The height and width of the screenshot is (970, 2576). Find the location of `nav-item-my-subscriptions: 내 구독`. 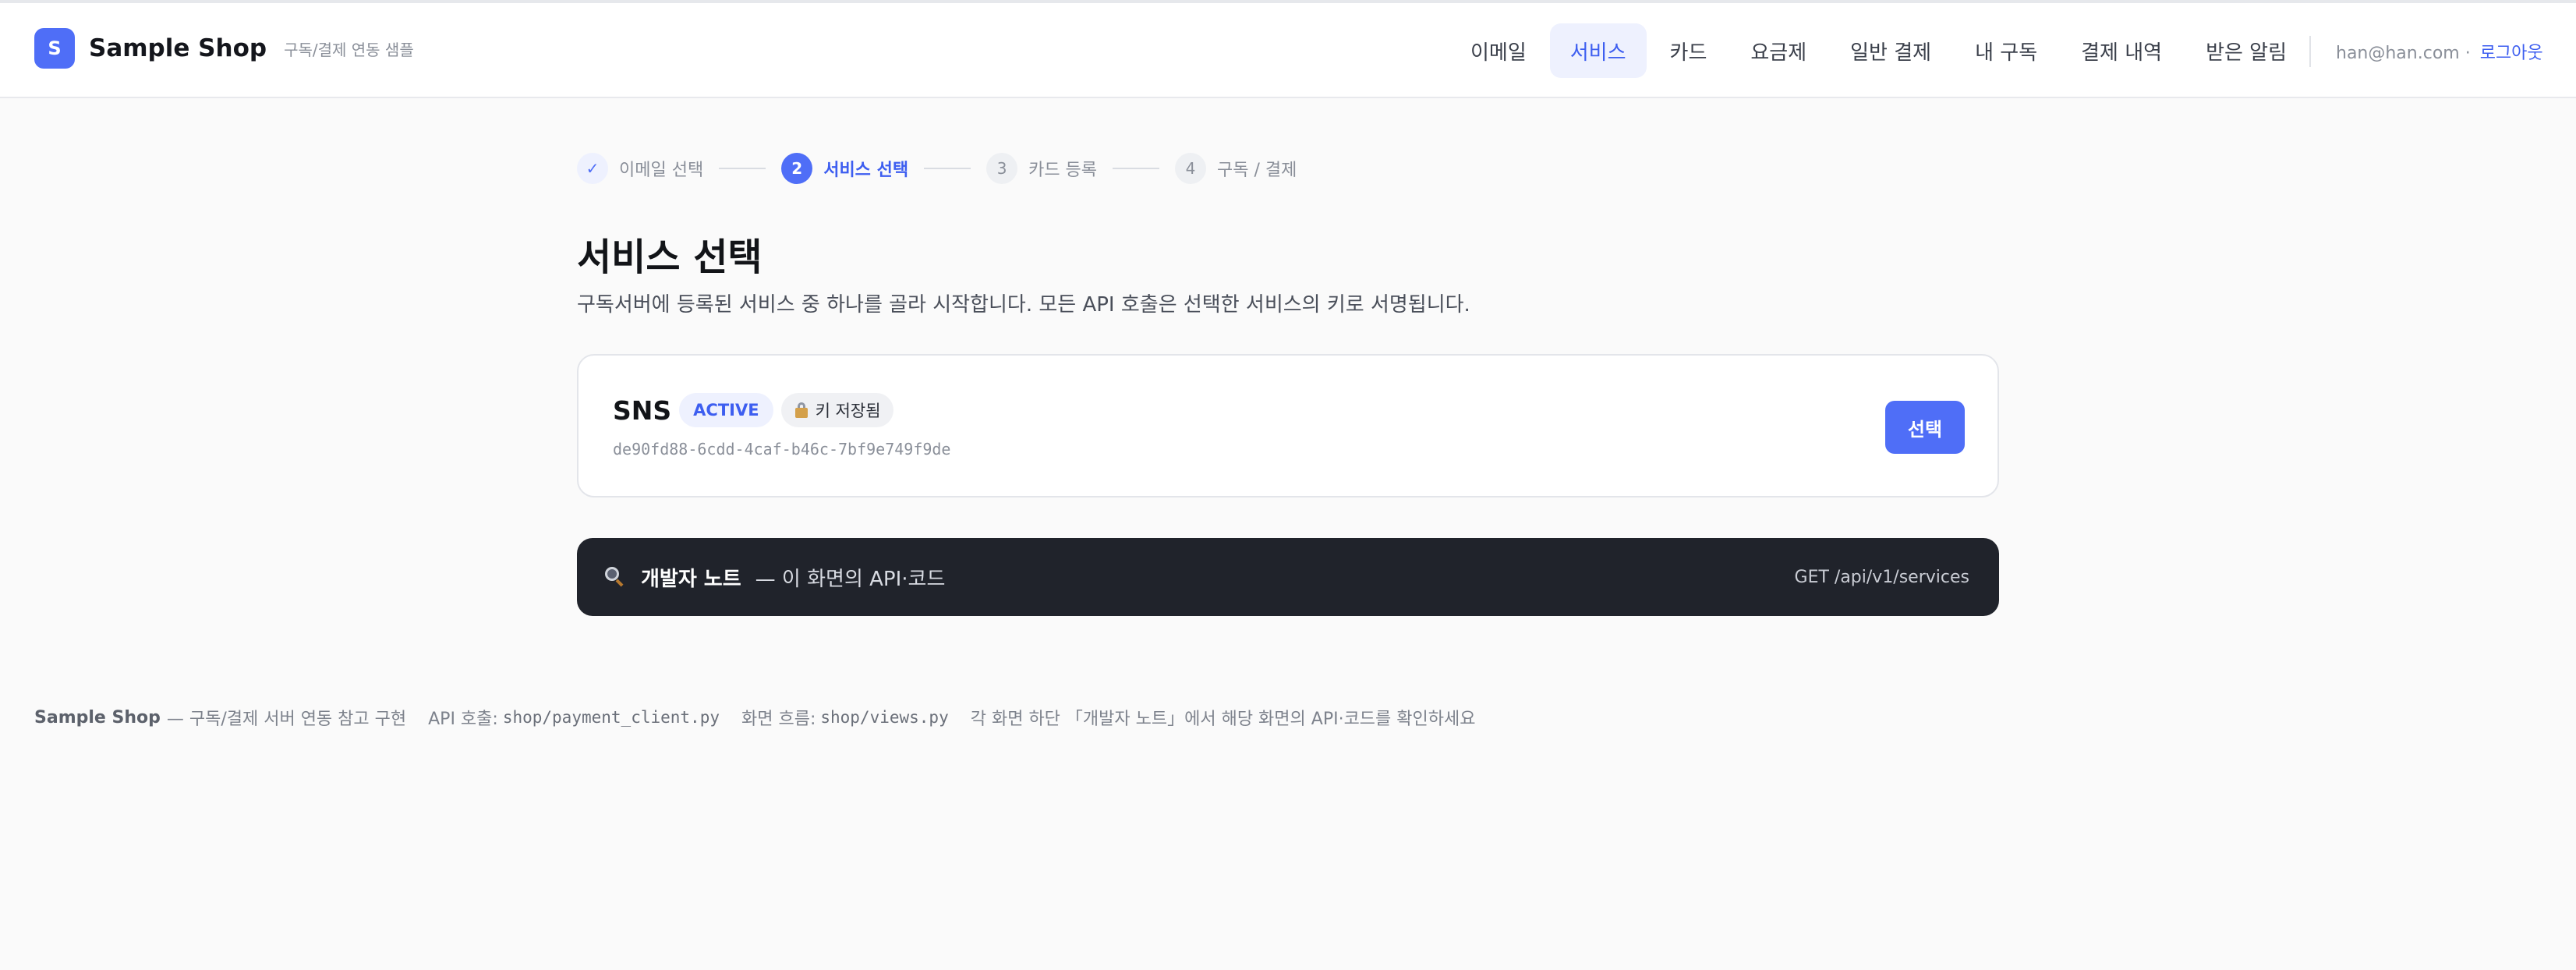

nav-item-my-subscriptions: 내 구독 is located at coordinates (2006, 51).